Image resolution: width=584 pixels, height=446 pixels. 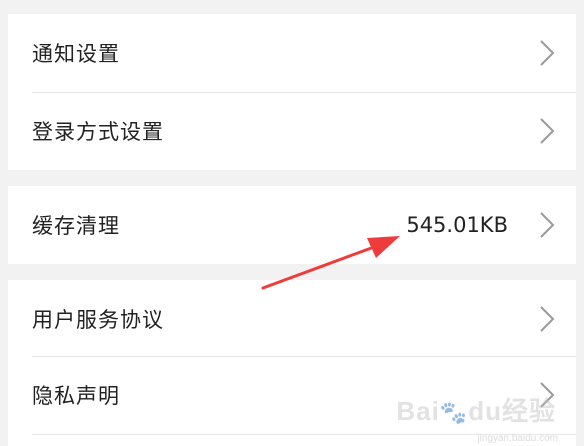 What do you see at coordinates (76, 54) in the screenshot?
I see `notification-settings-label: 通知设置` at bounding box center [76, 54].